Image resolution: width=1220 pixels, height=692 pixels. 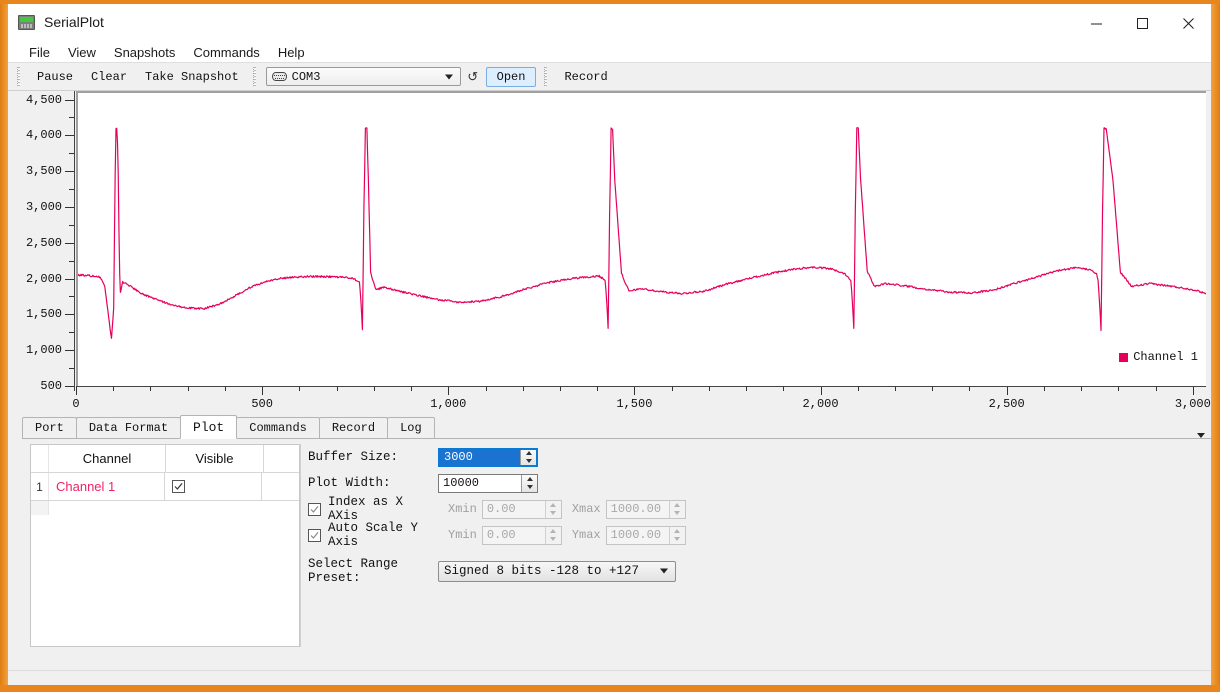 I want to click on y-tick-label: 1,000, so click(x=43, y=350).